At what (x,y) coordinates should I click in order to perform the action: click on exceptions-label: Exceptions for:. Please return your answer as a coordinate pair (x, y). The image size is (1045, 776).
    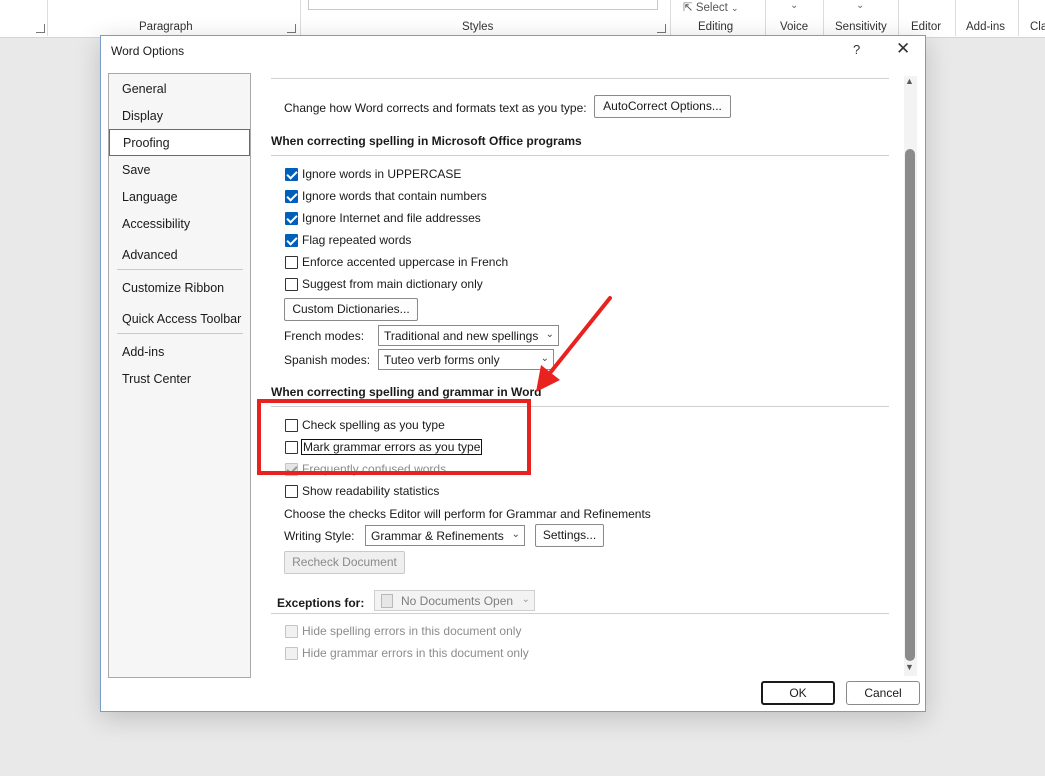
    Looking at the image, I should click on (321, 603).